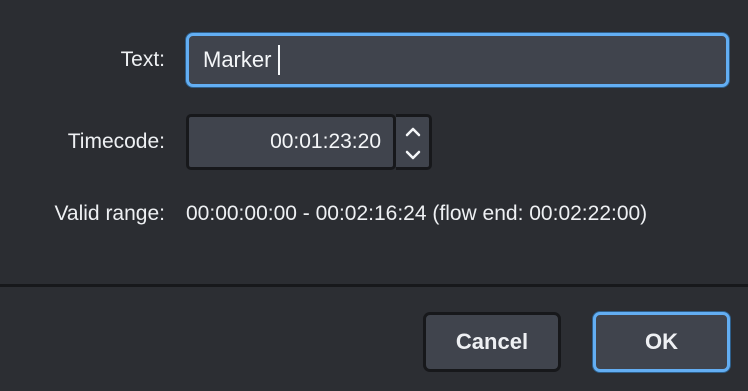  Describe the element at coordinates (417, 213) in the screenshot. I see `valid-range-value: 00:00:00:00 - 00:02:16:24 (flow end` at that location.